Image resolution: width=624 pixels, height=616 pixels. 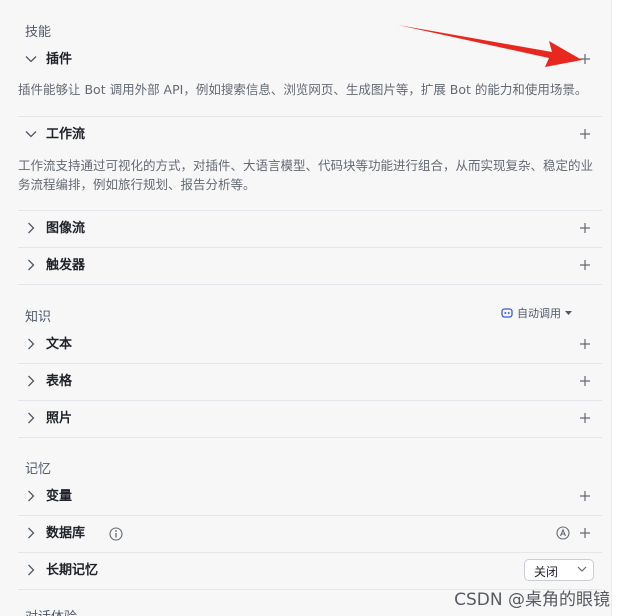 I want to click on auto-call-dropdown: 自动调用, so click(x=536, y=313).